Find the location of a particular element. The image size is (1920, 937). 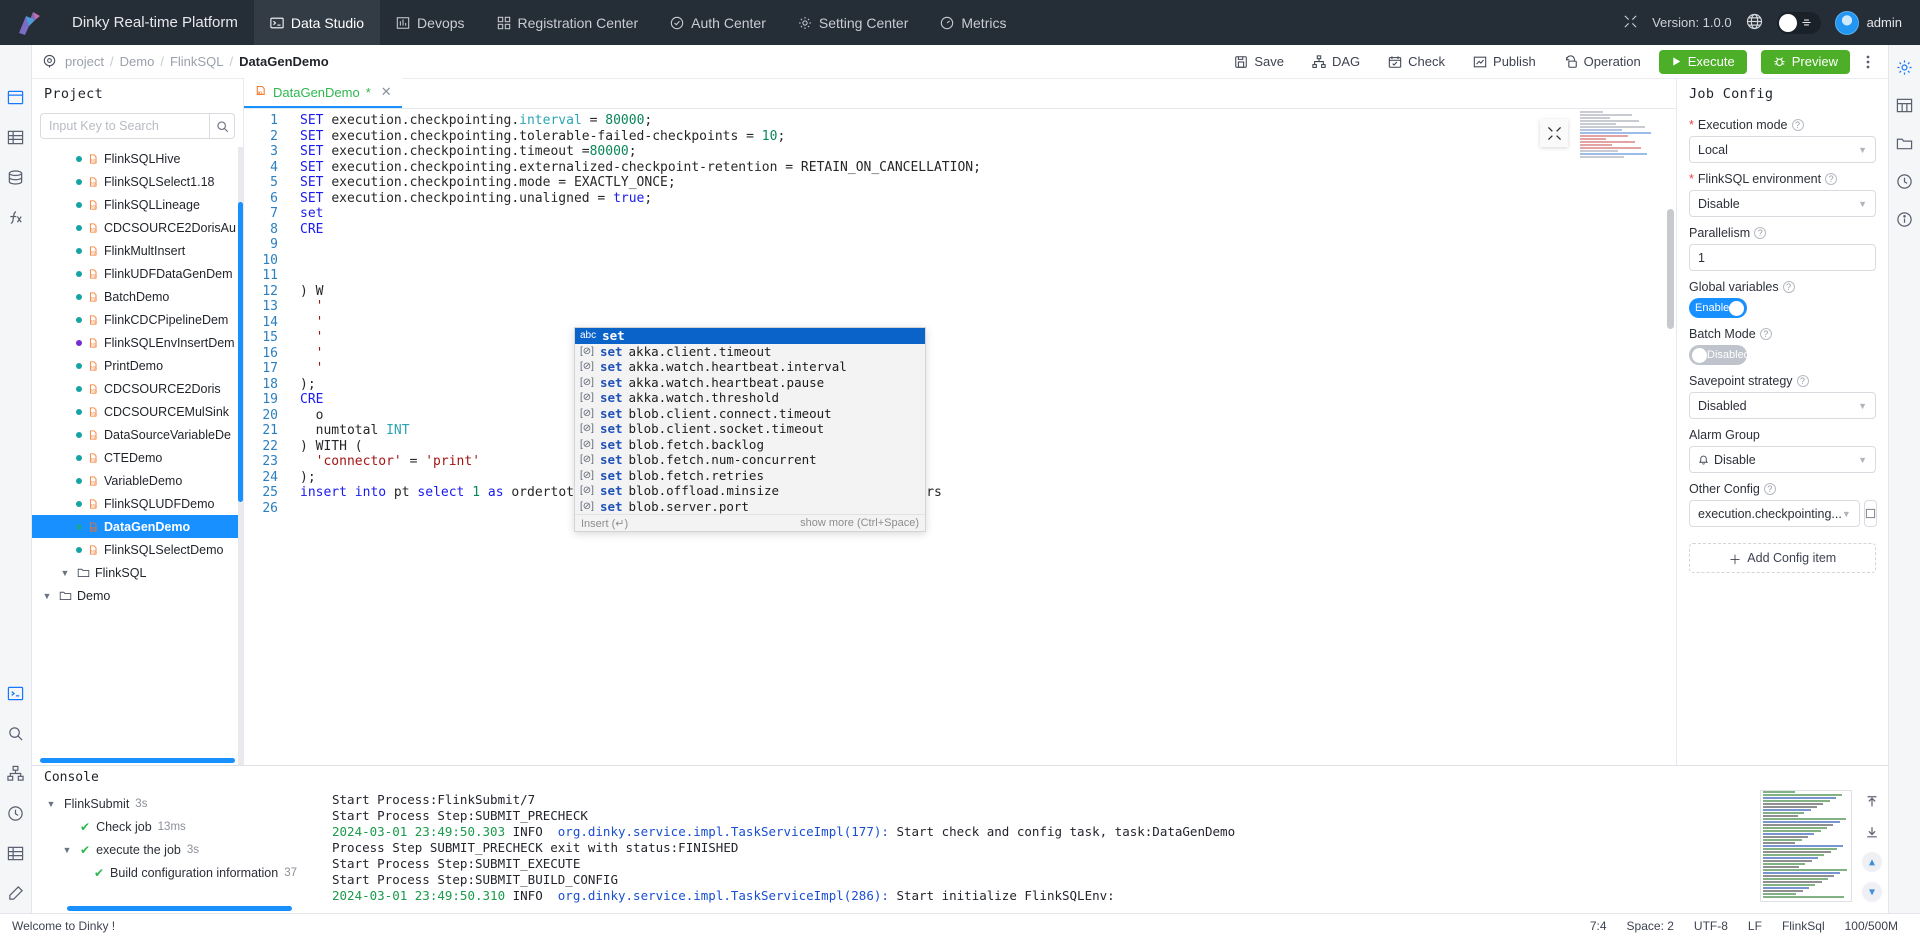

global-variables-toggle: Enabled is located at coordinates (1718, 308).